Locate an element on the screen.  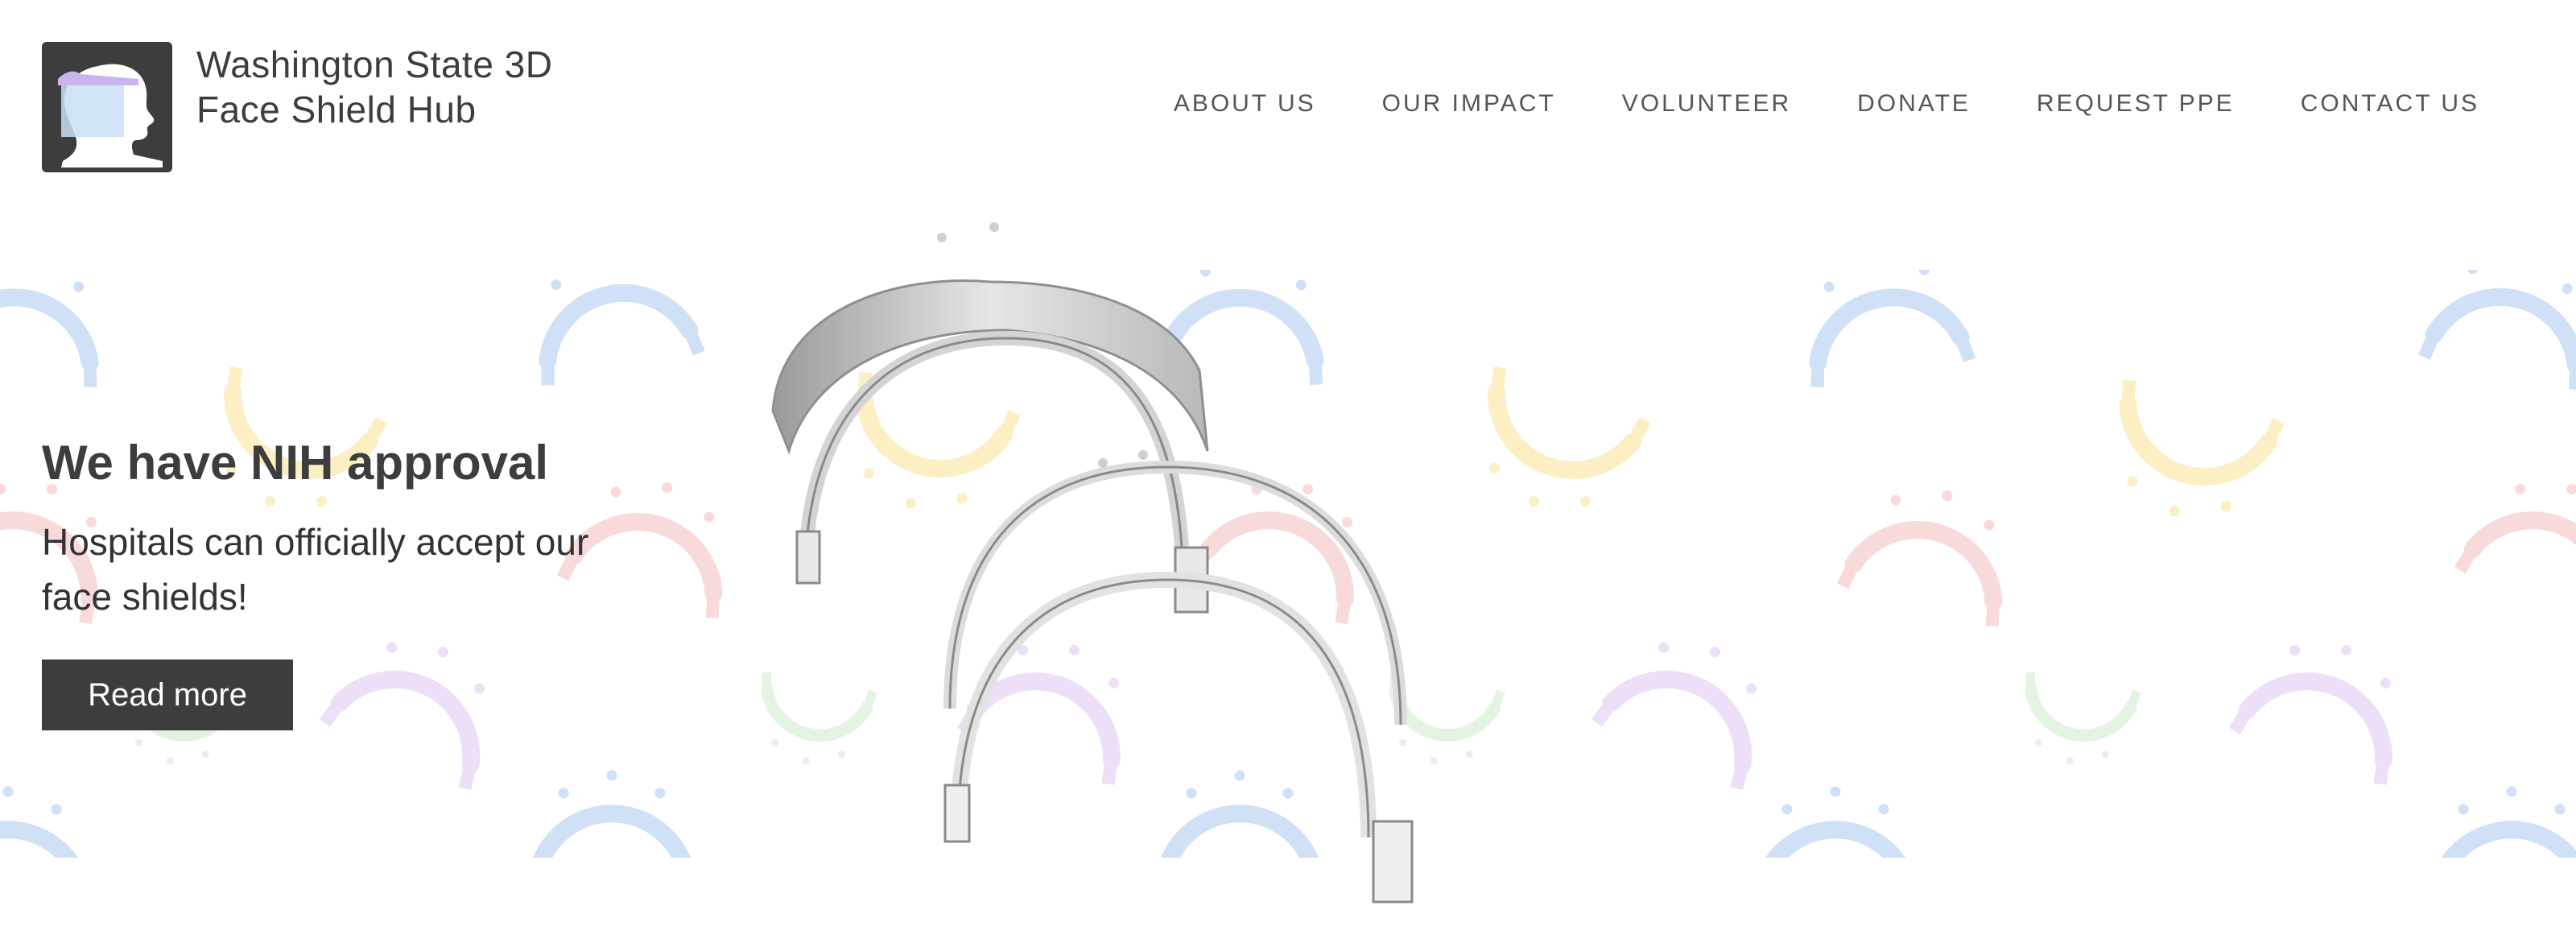
nav-contact-us: CONTACT US is located at coordinates (2390, 104).